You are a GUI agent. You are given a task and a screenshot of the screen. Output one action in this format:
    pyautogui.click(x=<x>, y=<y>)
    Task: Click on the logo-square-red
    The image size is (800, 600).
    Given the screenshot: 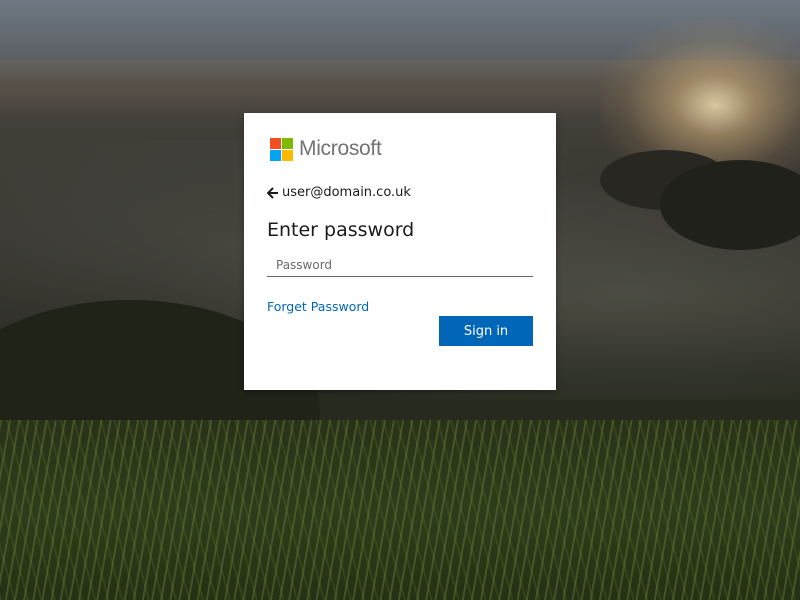 What is the action you would take?
    pyautogui.click(x=275, y=143)
    